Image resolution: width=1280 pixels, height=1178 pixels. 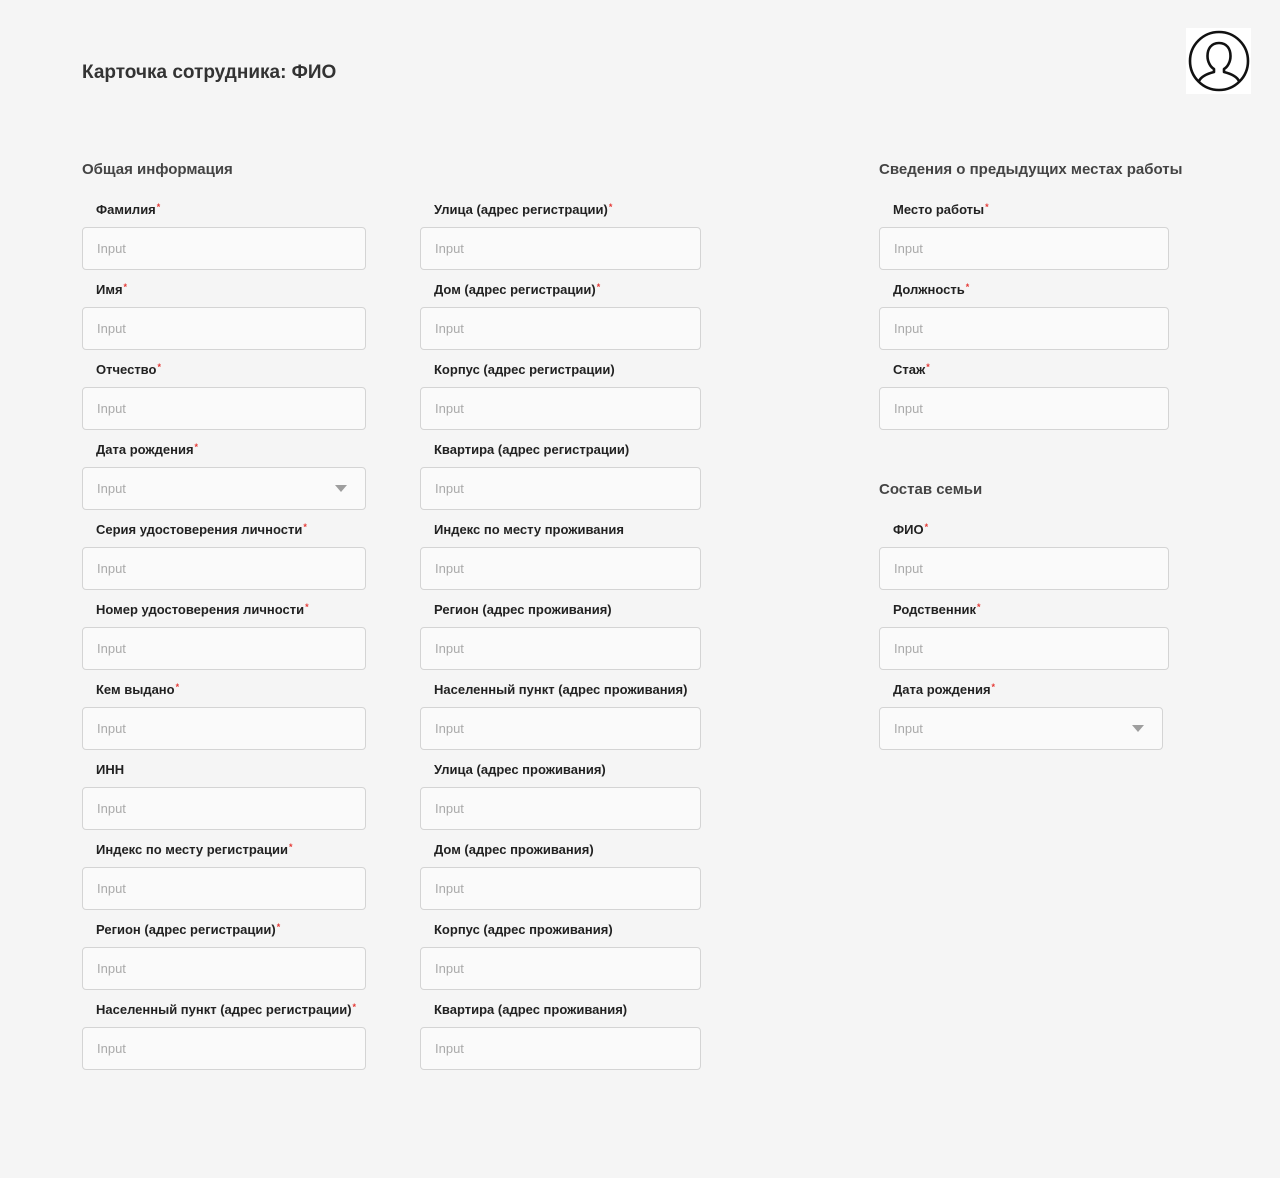 I want to click on address-field: Улица (адрес проживания), so click(x=560, y=800).